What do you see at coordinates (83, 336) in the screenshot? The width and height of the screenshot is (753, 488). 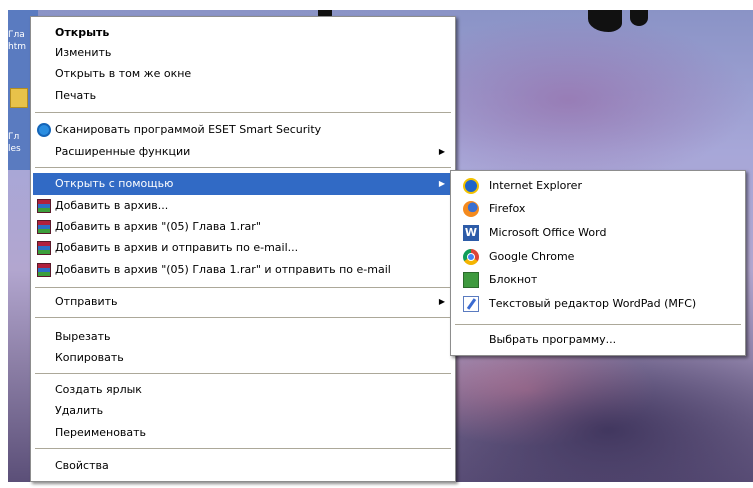 I see `menu-item-label: Вырезать` at bounding box center [83, 336].